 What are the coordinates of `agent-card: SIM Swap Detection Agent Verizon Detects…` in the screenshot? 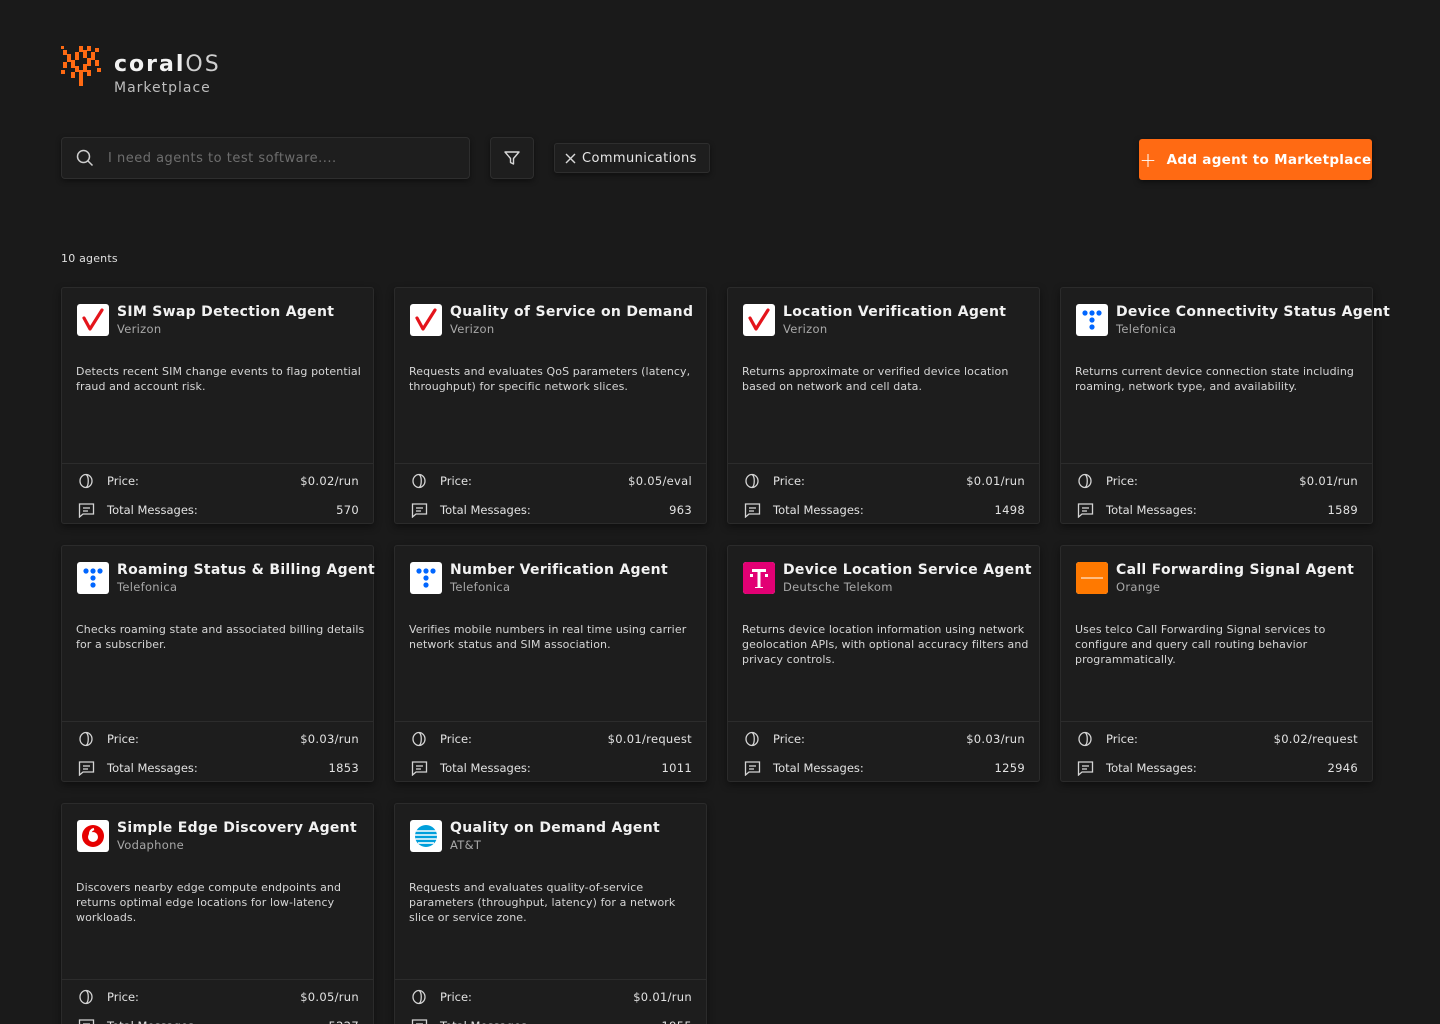 It's located at (217, 405).